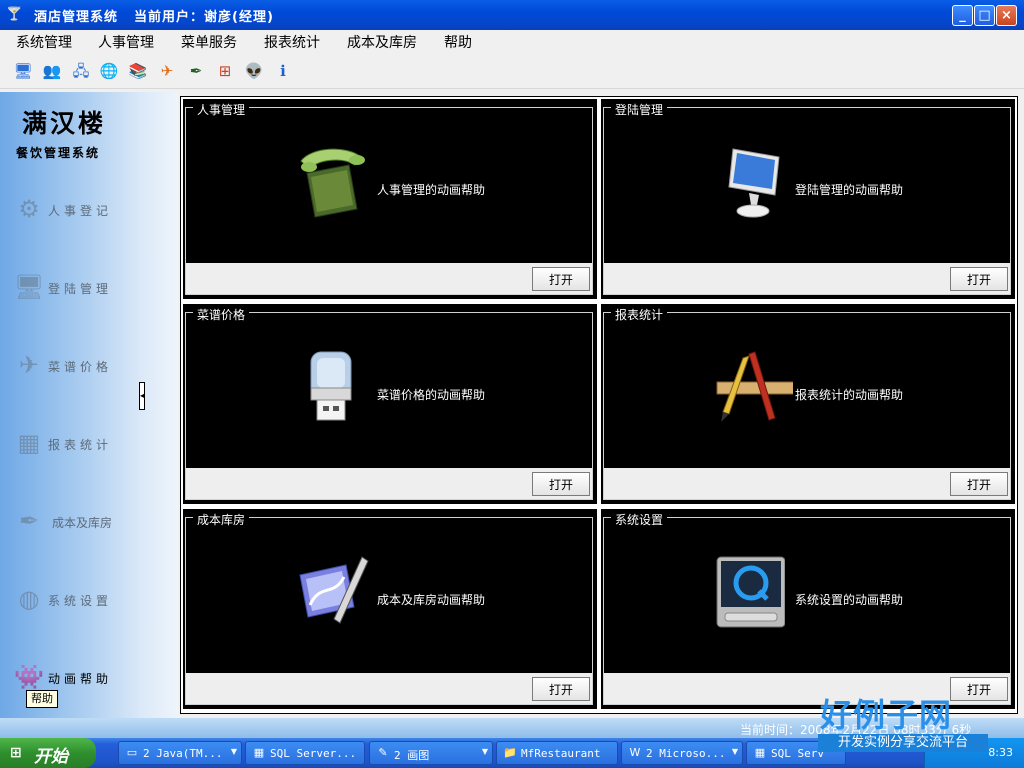 This screenshot has height=768, width=1024. What do you see at coordinates (512, 41) in the screenshot?
I see `menu-bar: 系统管理 人事管理 菜单服务 报表统计 成本及库房 帮助` at bounding box center [512, 41].